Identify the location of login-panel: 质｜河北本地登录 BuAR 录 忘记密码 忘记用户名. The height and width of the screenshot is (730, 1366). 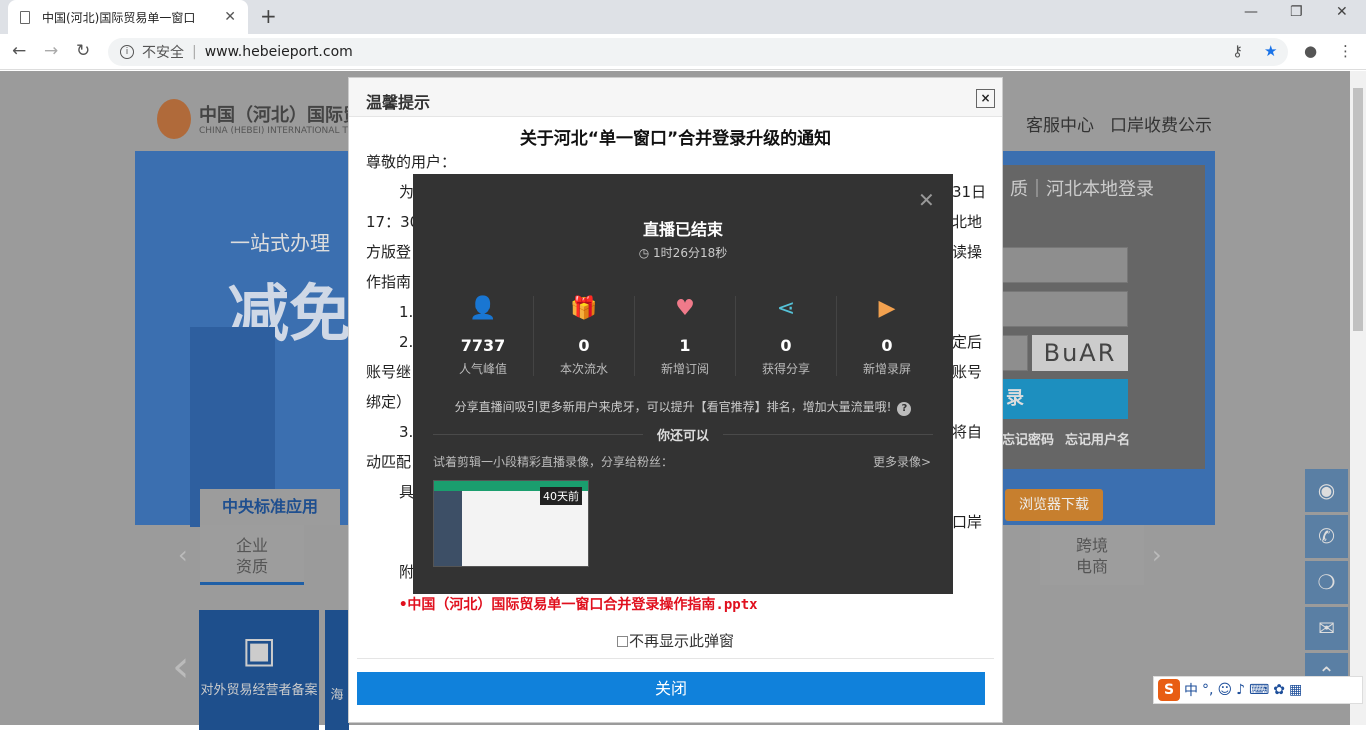
(1102, 317).